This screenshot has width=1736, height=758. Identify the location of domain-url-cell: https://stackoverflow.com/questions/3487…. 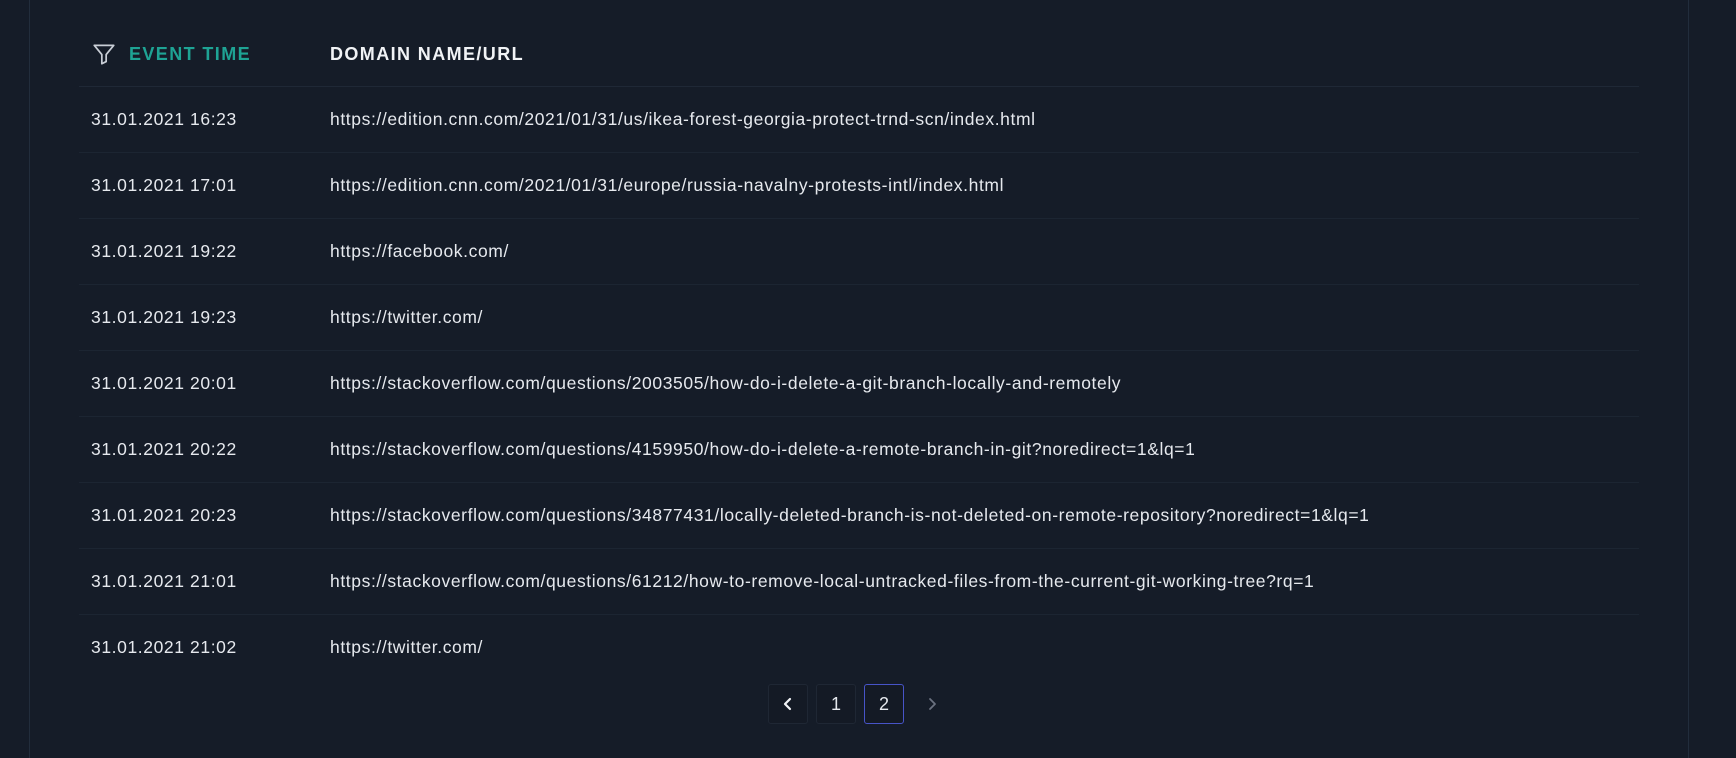
(850, 515).